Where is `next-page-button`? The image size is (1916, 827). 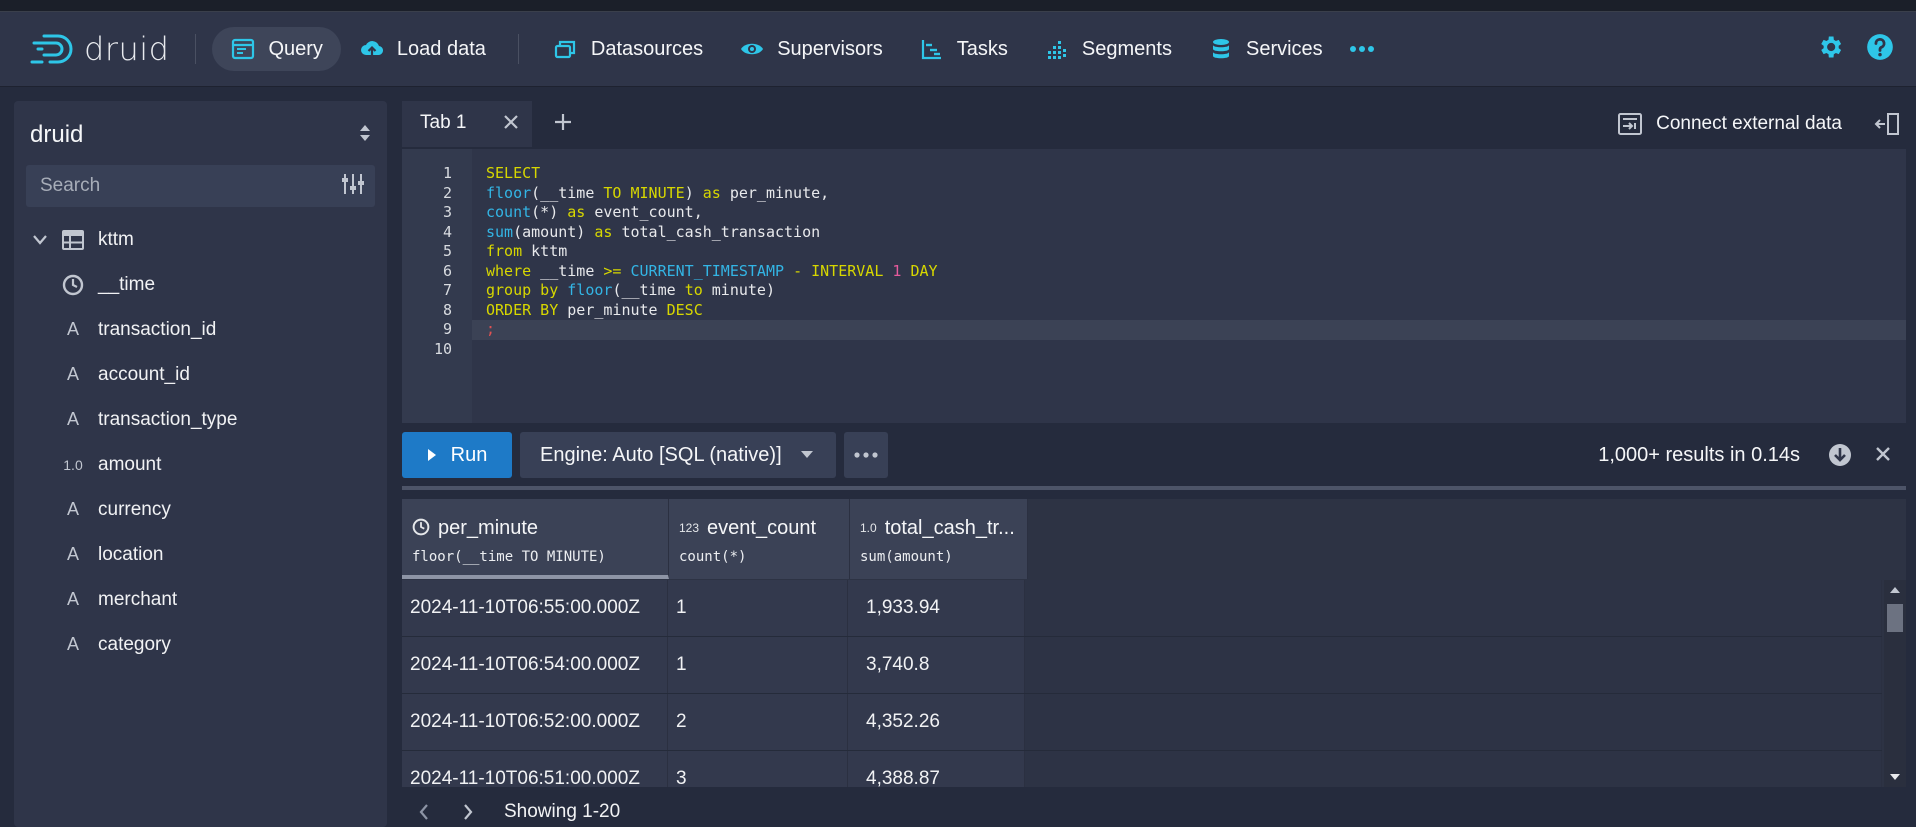
next-page-button is located at coordinates (468, 812).